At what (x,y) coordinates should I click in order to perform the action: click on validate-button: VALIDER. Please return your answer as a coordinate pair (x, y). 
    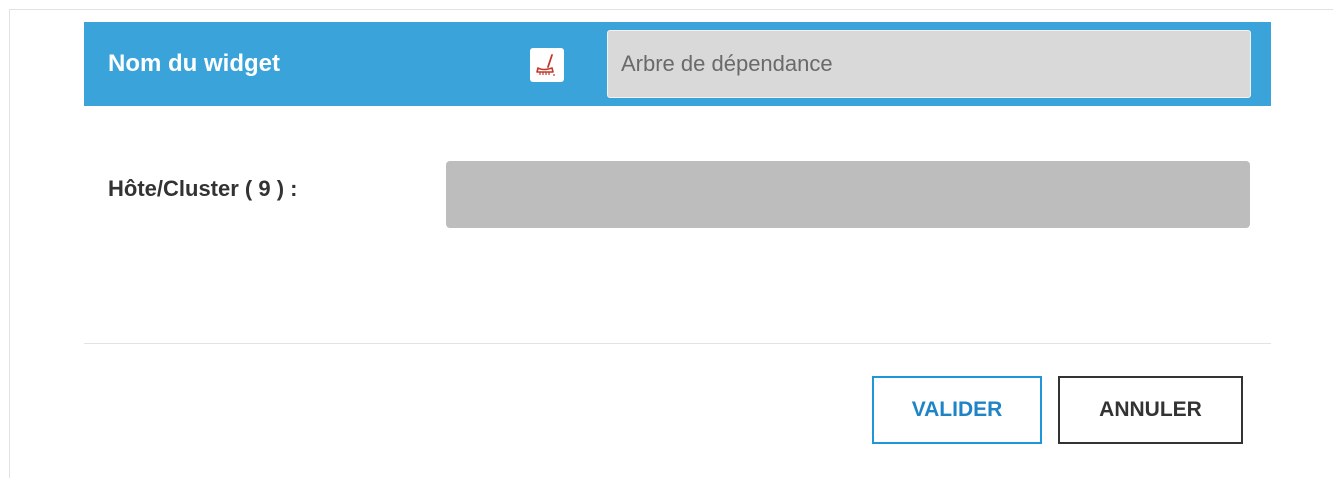
    Looking at the image, I should click on (957, 410).